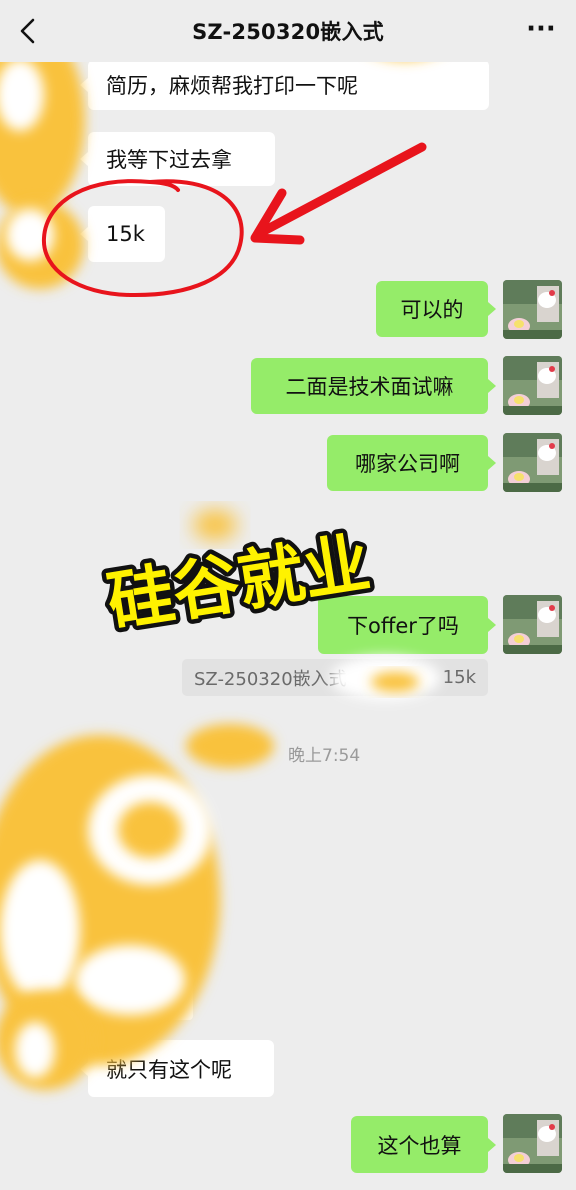  What do you see at coordinates (169, 160) in the screenshot?
I see `message-text: 我等下过去拿` at bounding box center [169, 160].